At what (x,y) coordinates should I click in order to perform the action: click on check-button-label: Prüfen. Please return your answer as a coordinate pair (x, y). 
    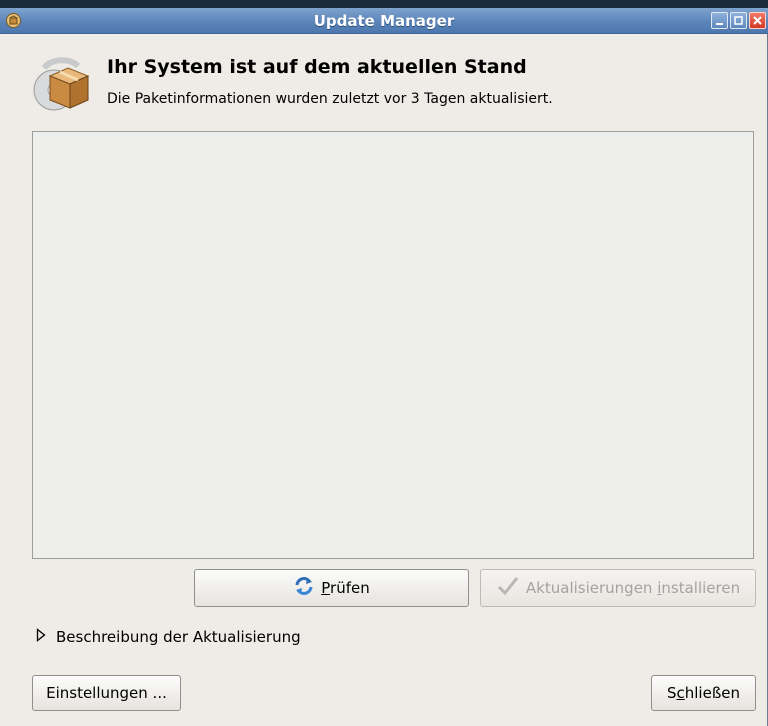
    Looking at the image, I should click on (345, 588).